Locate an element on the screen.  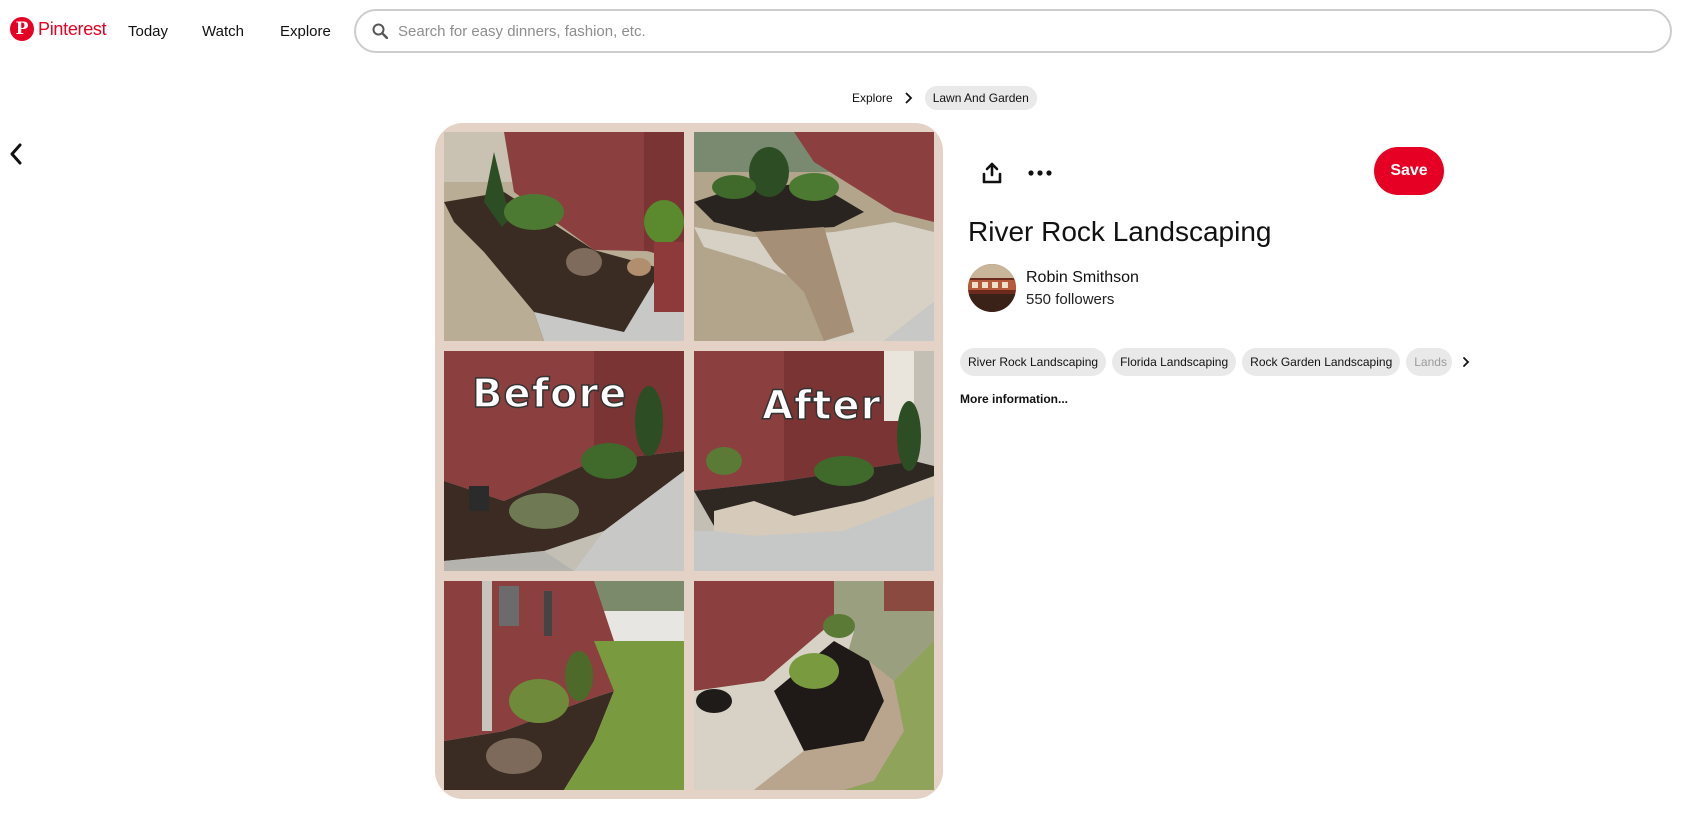
top-nav: Pinterest Today Watch Explore is located at coordinates (841, 32).